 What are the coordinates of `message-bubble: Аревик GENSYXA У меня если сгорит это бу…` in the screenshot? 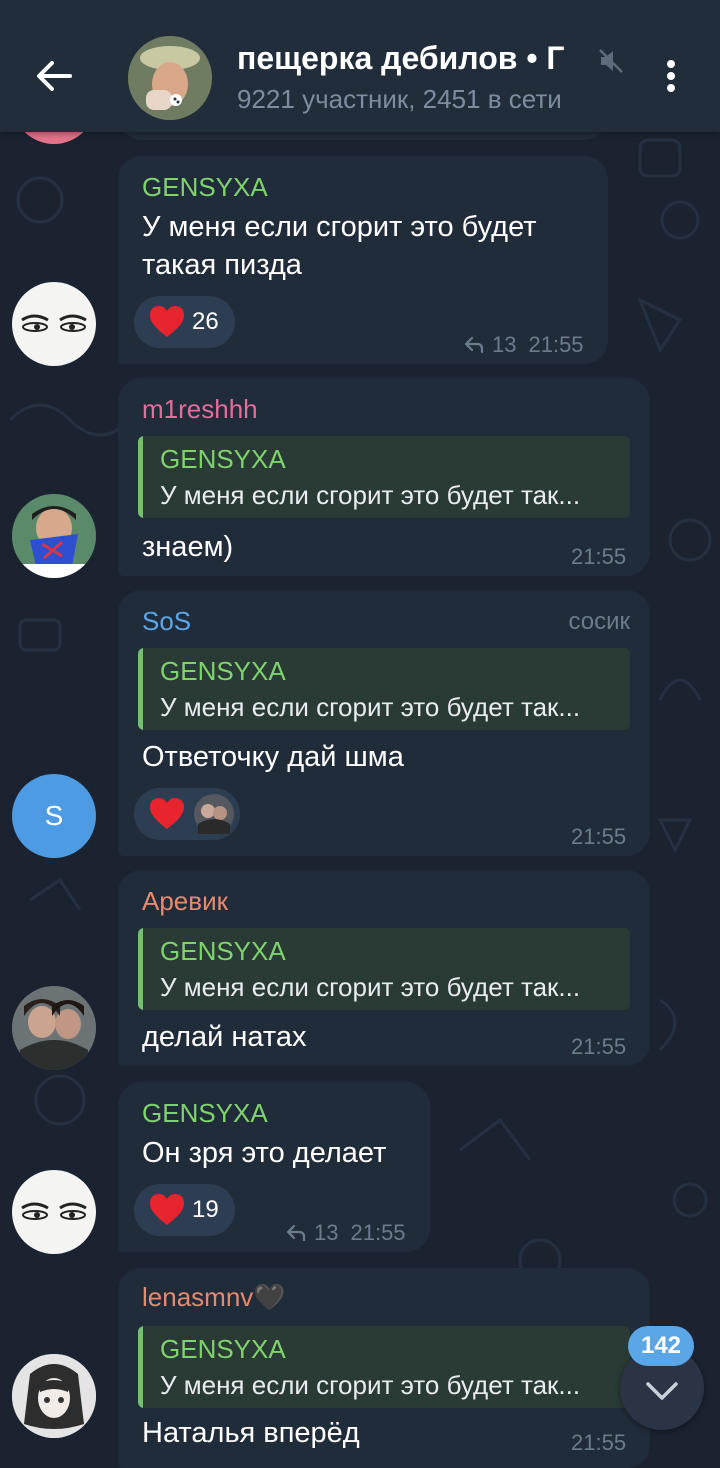 It's located at (384, 968).